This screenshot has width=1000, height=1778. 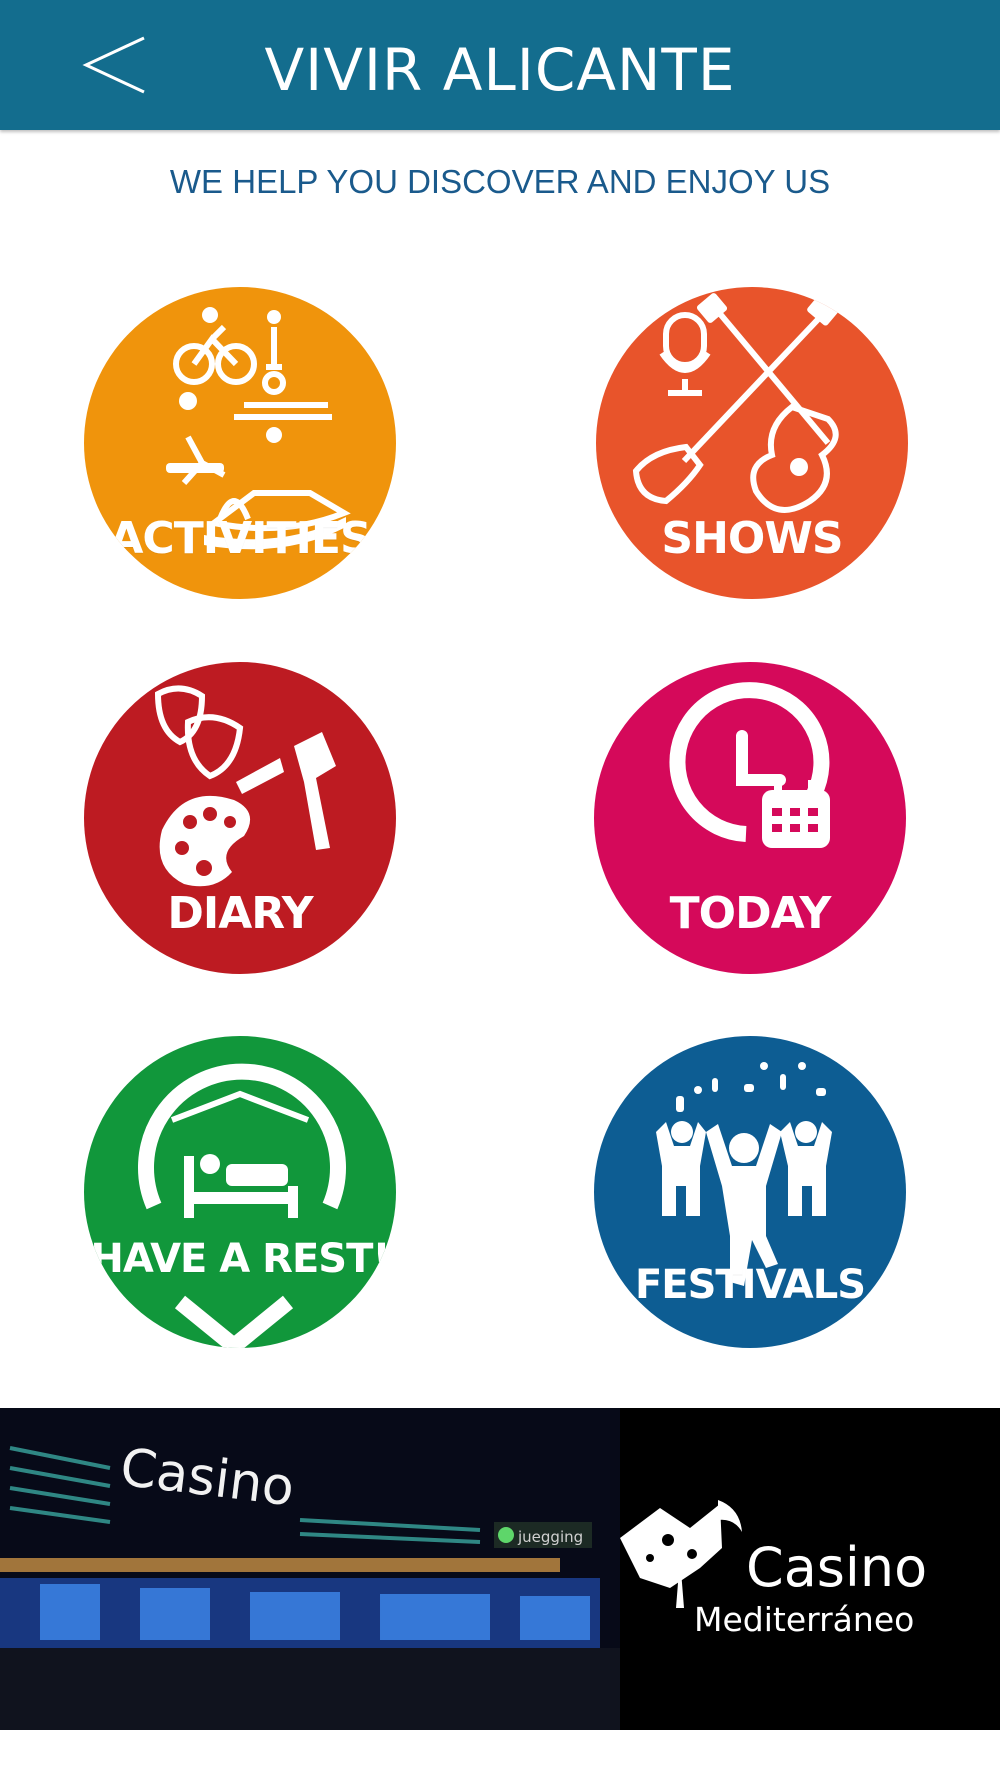 I want to click on chevron-left-icon, so click(x=113, y=65).